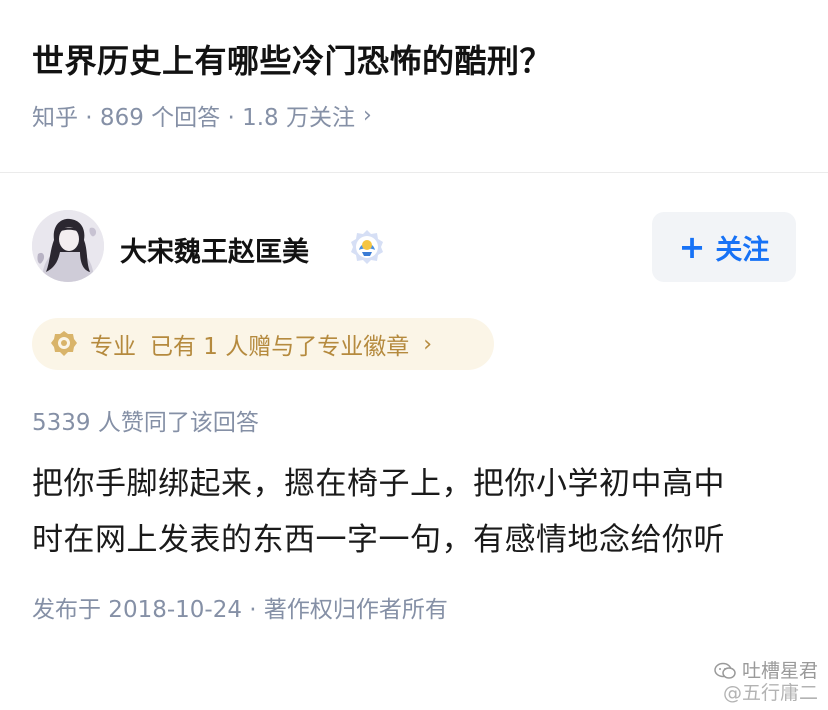 The width and height of the screenshot is (828, 710). What do you see at coordinates (742, 250) in the screenshot?
I see `follow-label: 关注` at bounding box center [742, 250].